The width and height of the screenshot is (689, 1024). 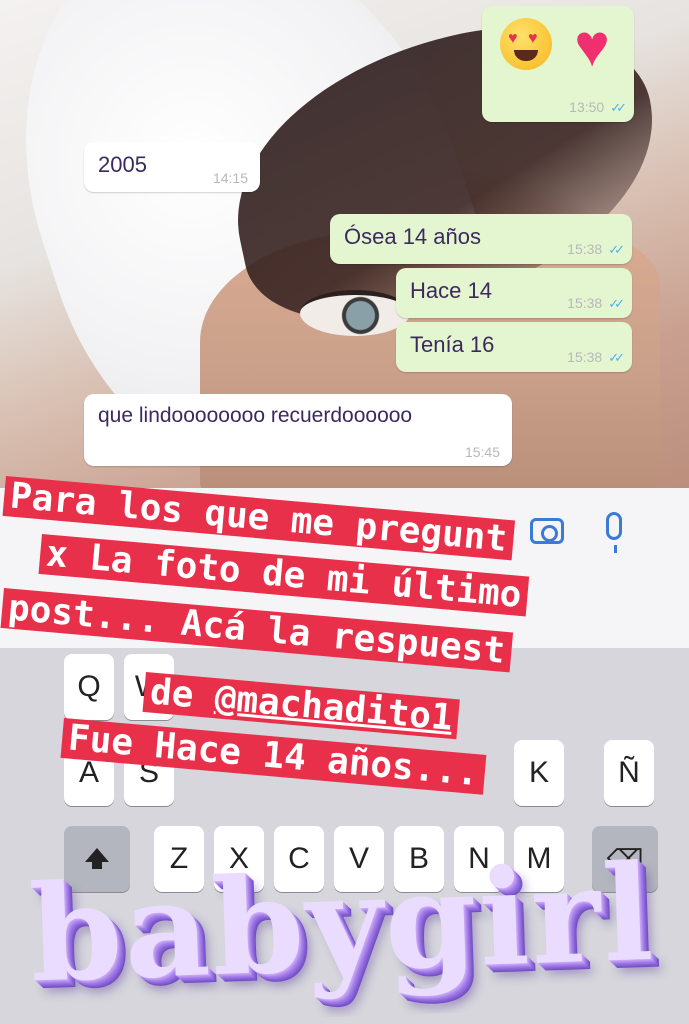 I want to click on message-text: Hace 14, so click(x=451, y=290).